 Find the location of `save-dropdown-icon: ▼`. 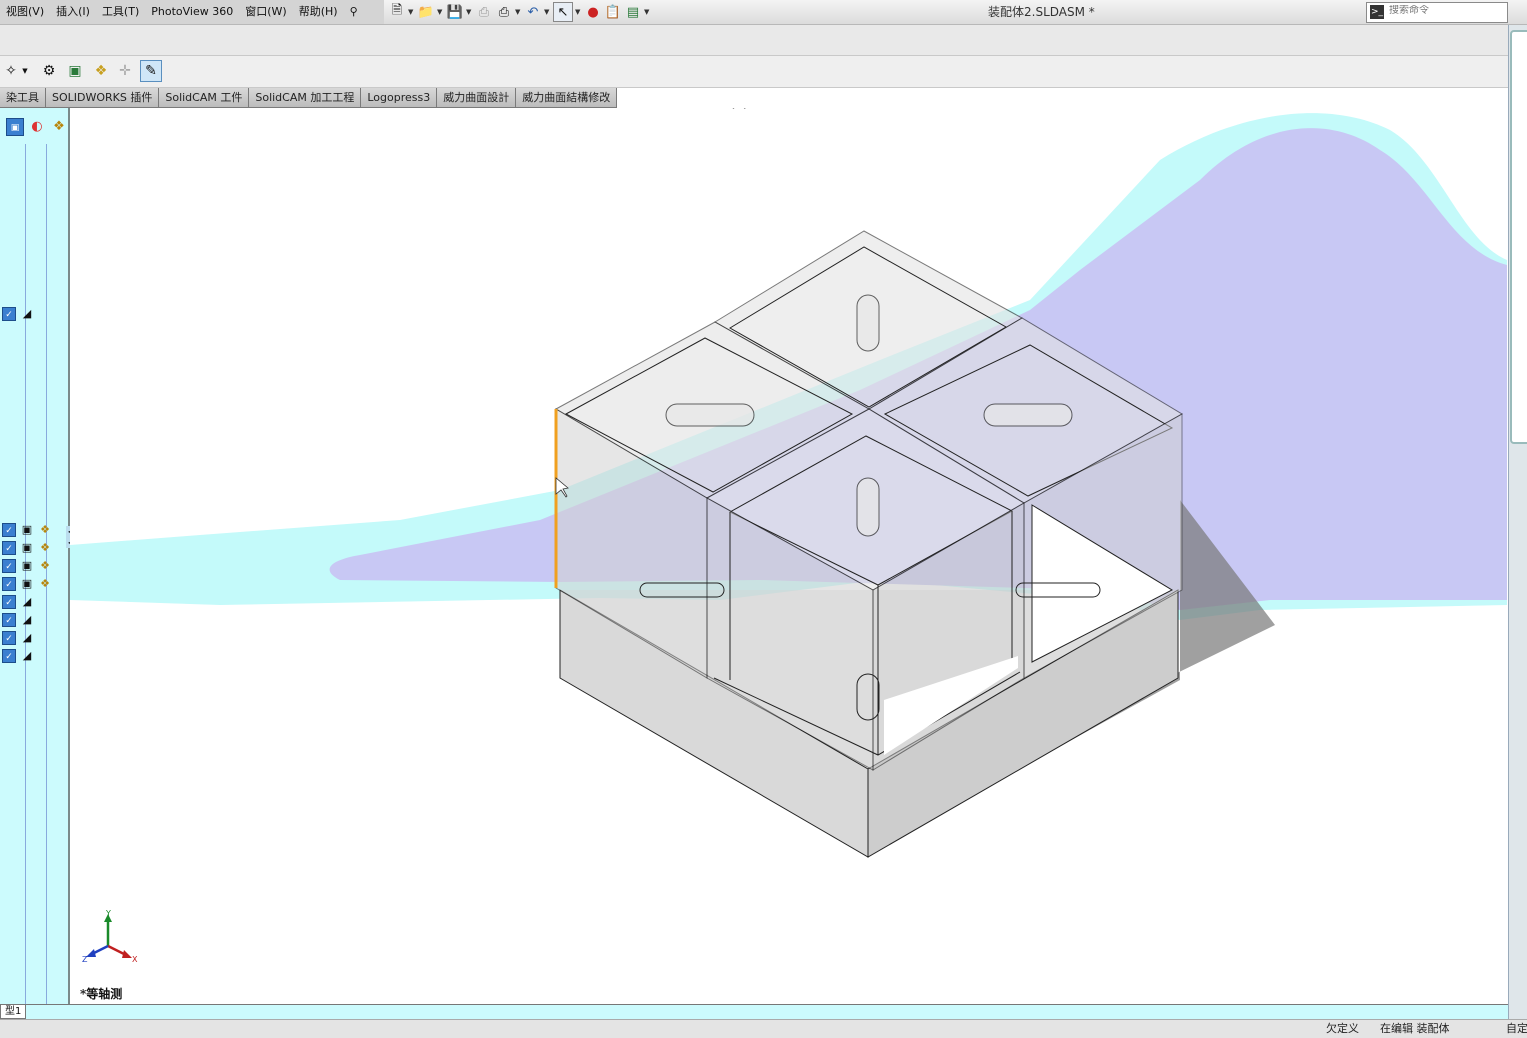

save-dropdown-icon: ▼ is located at coordinates (469, 12).